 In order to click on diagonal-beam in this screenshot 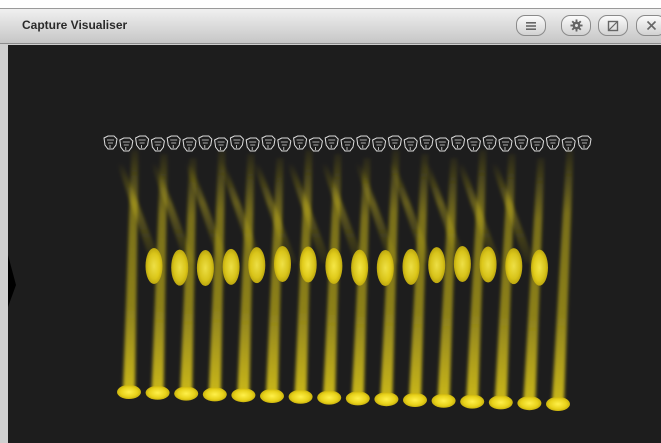, I will do `click(139, 213)`.